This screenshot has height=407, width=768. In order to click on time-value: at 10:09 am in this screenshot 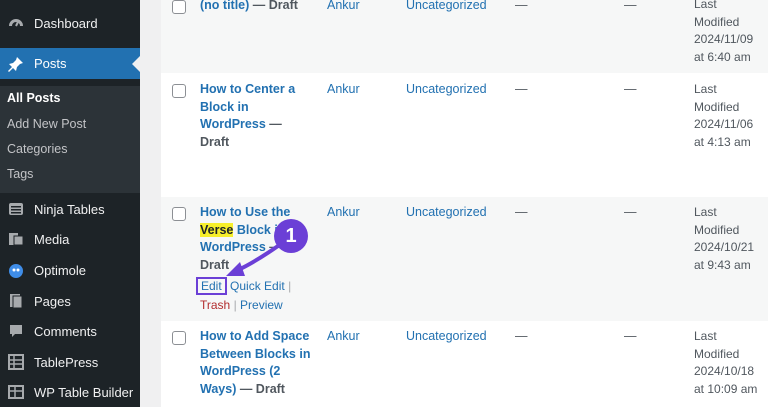, I will do `click(726, 388)`.